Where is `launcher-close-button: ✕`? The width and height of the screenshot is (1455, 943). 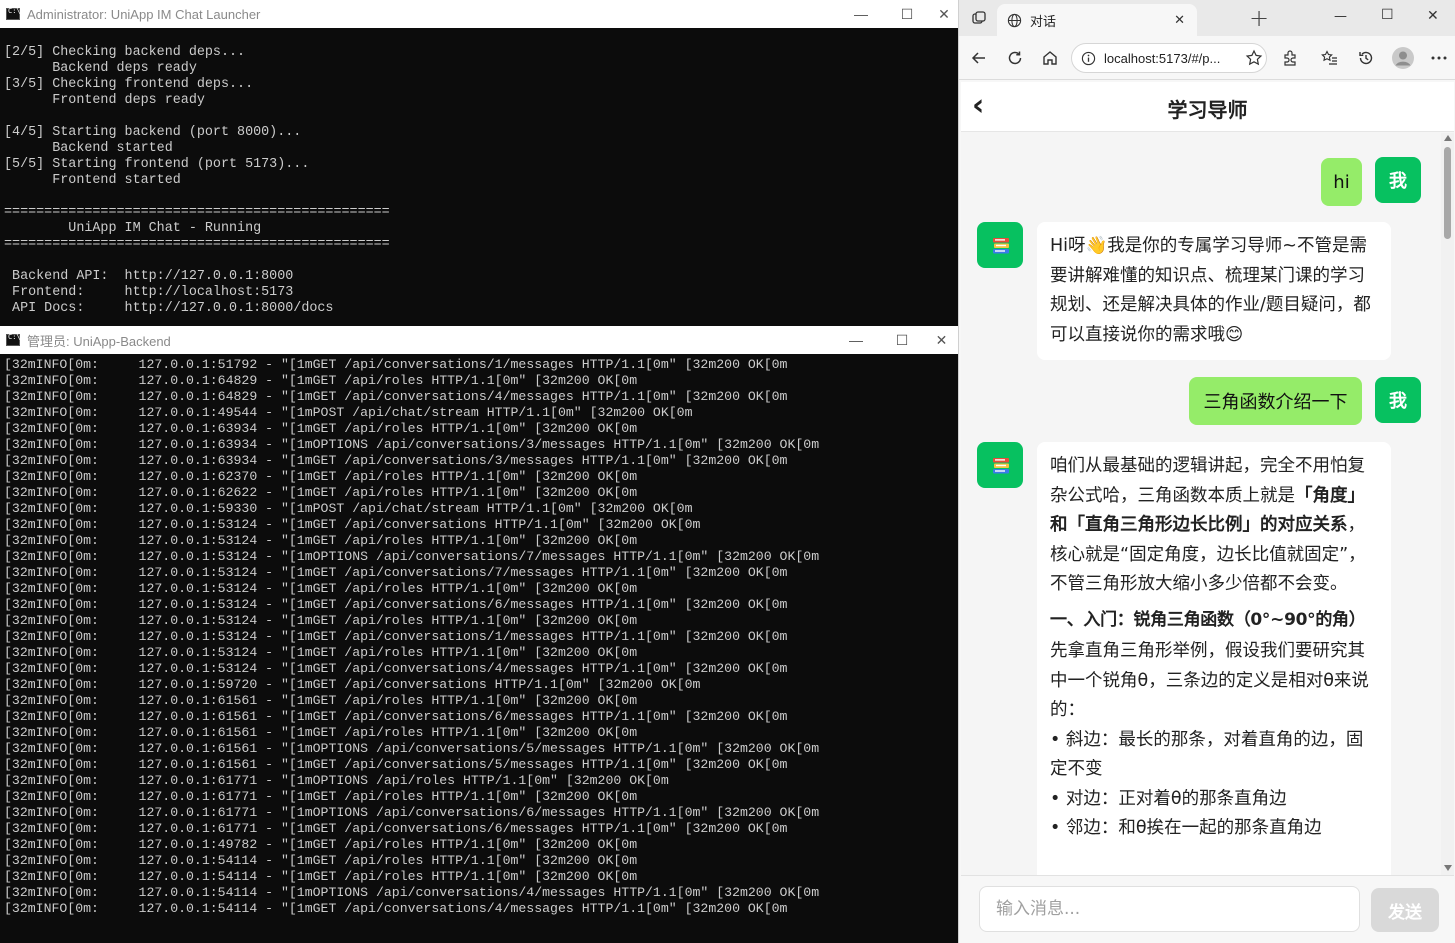
launcher-close-button: ✕ is located at coordinates (944, 14).